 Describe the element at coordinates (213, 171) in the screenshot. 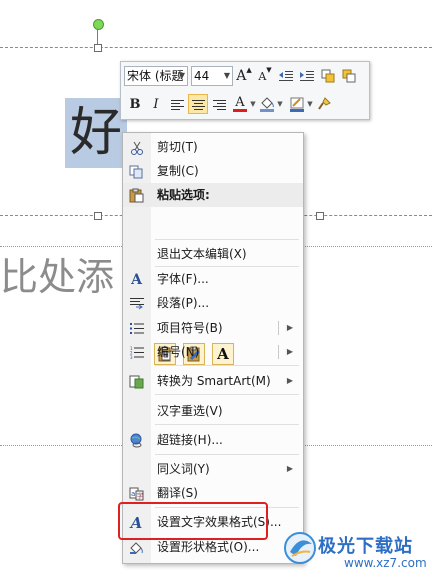

I see `menu-item-copy: 复制(C)` at that location.